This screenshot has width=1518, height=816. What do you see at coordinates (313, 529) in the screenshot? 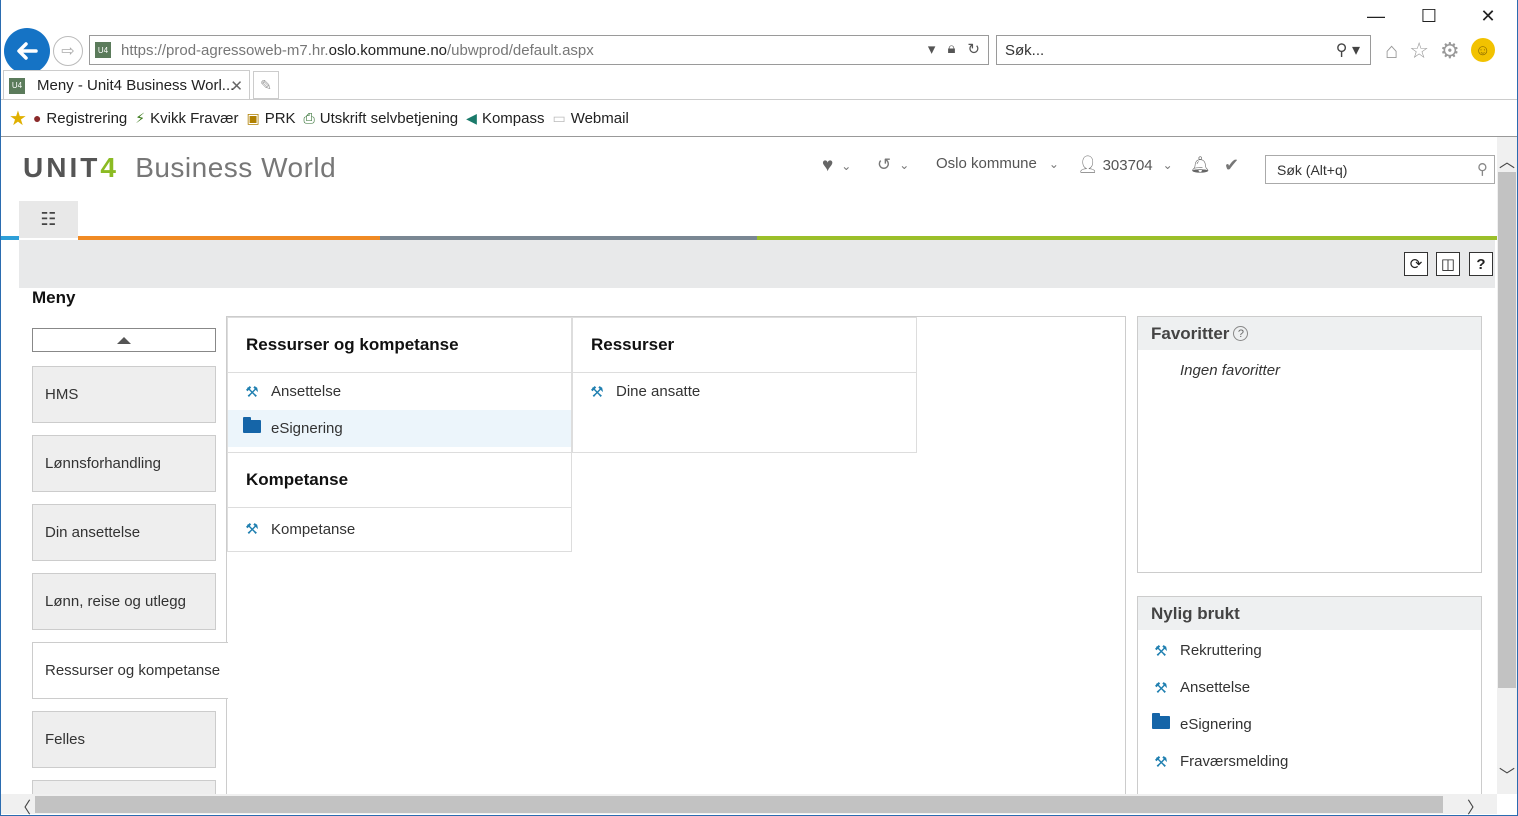
I see `menu-item-label: Kompetanse` at bounding box center [313, 529].